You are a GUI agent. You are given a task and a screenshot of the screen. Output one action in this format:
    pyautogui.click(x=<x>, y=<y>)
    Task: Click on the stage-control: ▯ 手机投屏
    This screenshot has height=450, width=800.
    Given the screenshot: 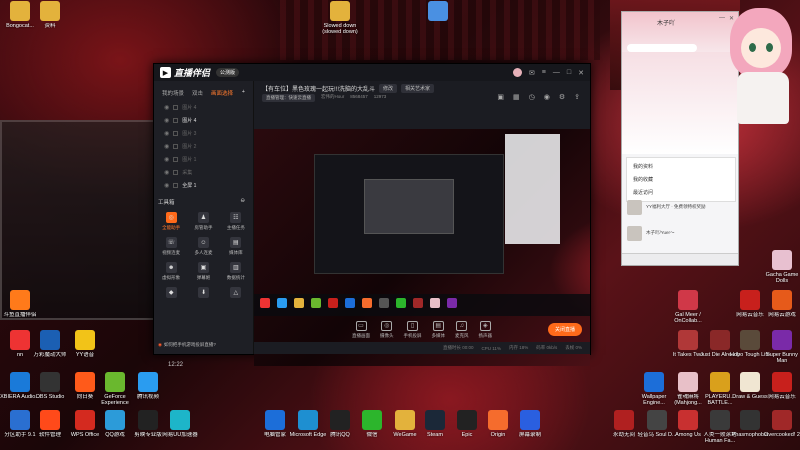 What is the action you would take?
    pyautogui.click(x=413, y=329)
    